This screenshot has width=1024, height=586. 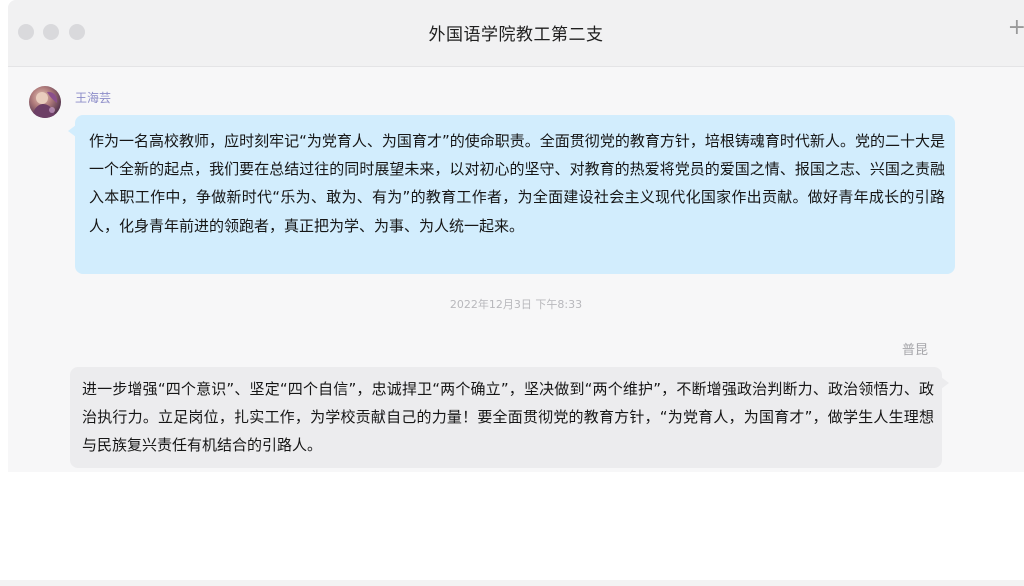 What do you see at coordinates (1016, 28) in the screenshot?
I see `plus-icon: +` at bounding box center [1016, 28].